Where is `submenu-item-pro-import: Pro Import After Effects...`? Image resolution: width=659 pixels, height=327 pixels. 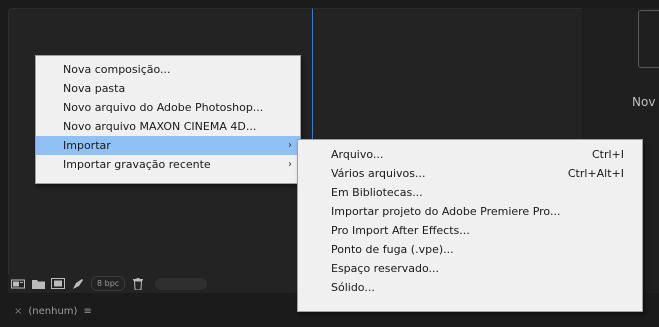
submenu-item-pro-import: Pro Import After Effects... is located at coordinates (470, 230).